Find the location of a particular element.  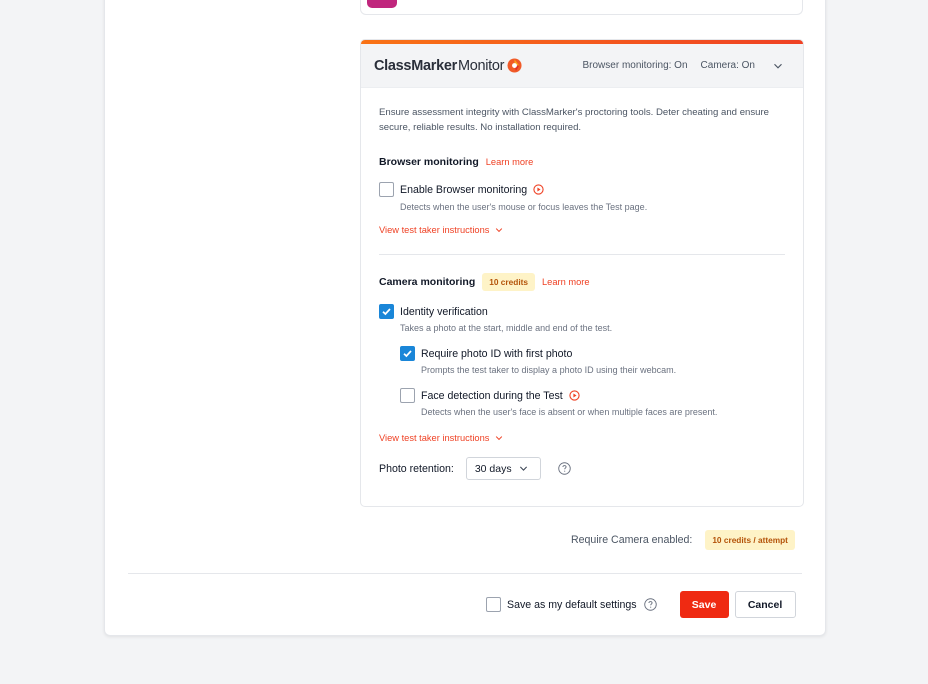

monitor-status: Browser monitoring: On Camera: On is located at coordinates (676, 65).